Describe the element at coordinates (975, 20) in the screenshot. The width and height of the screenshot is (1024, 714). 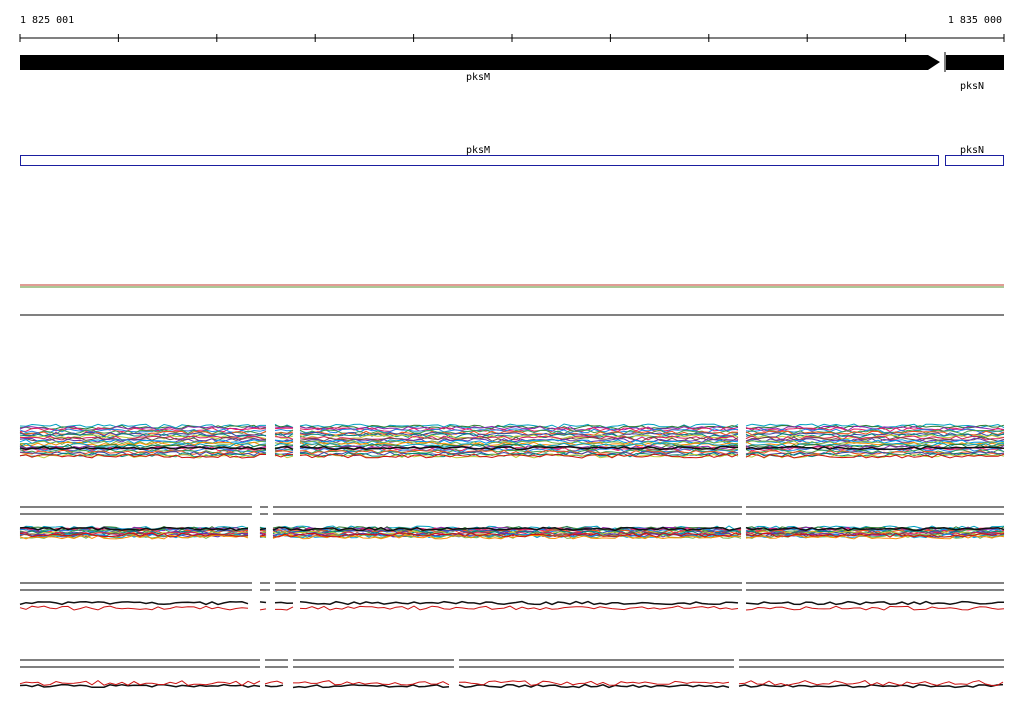
I see `ruler-end-label: 1 835 000` at that location.